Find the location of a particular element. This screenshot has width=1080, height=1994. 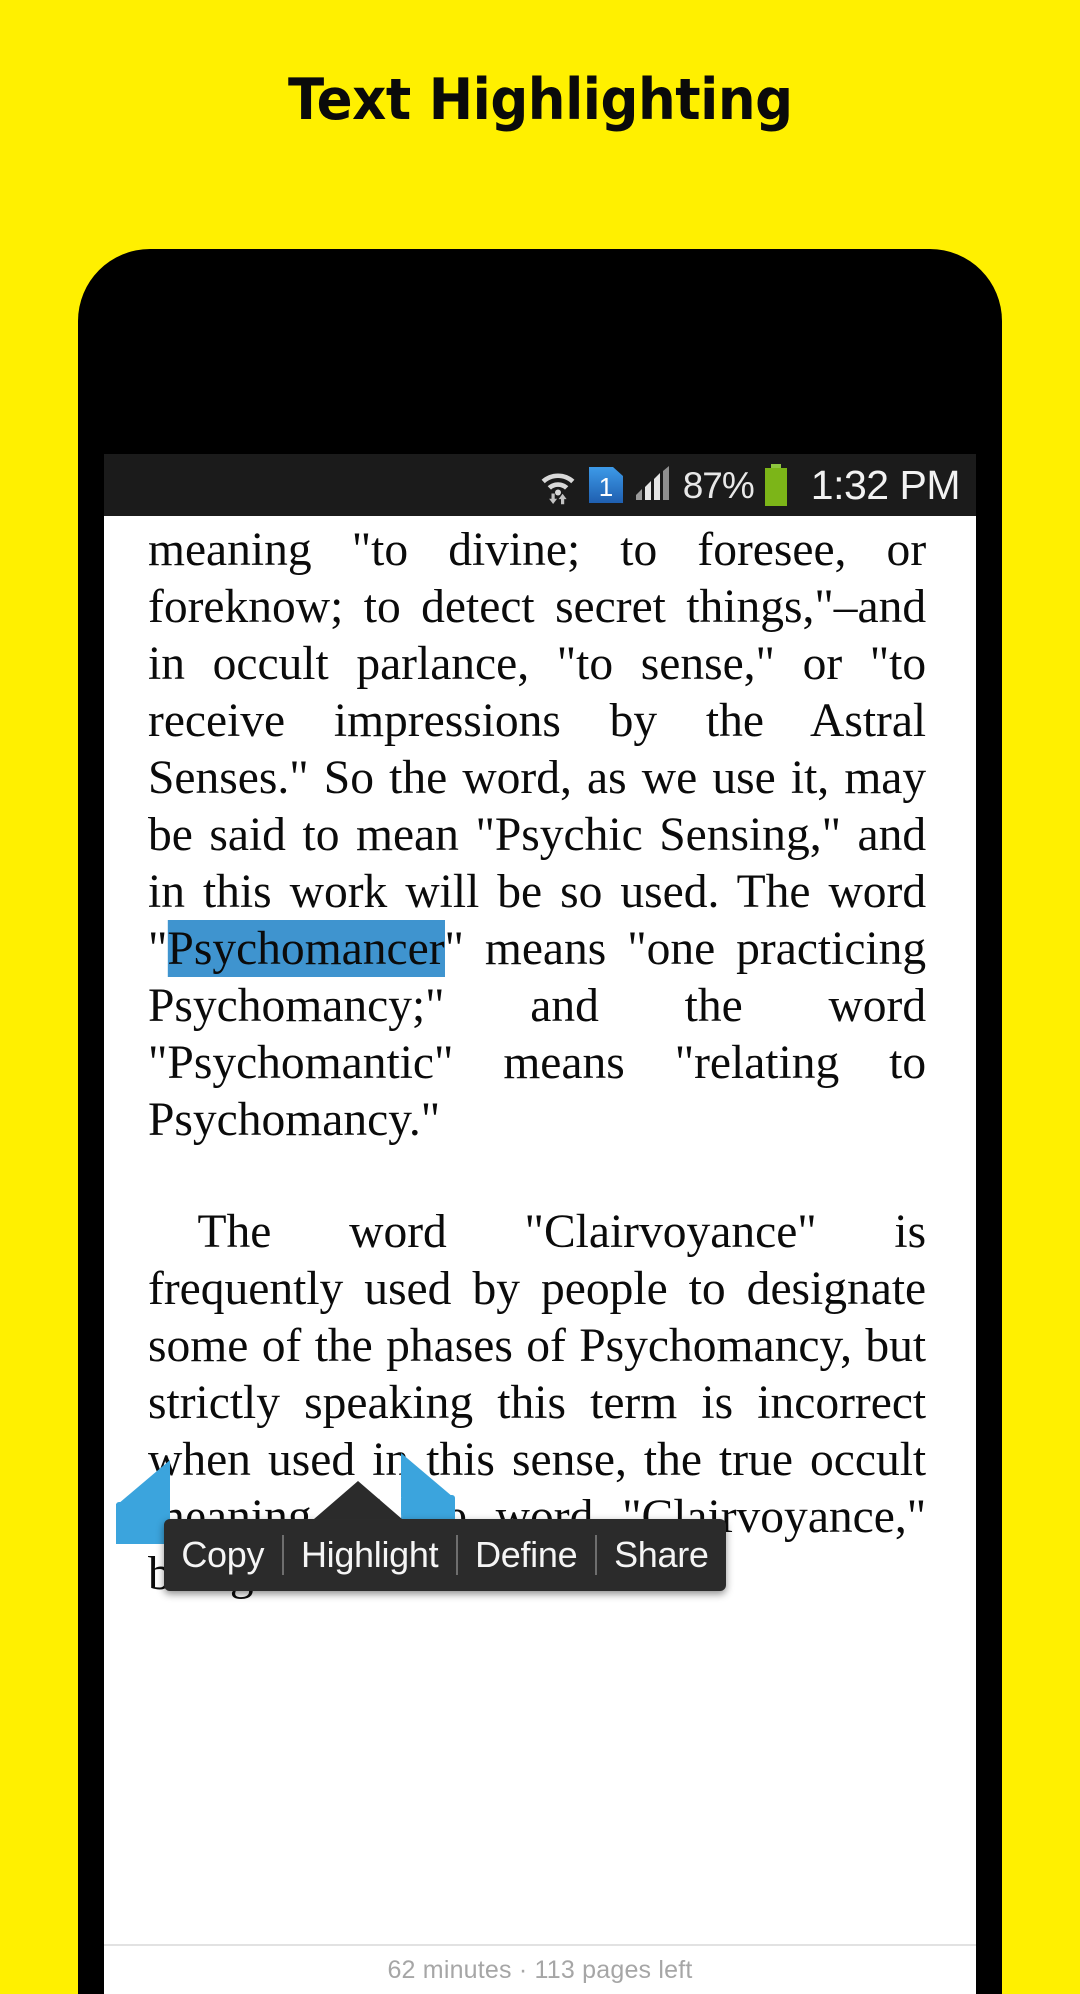

reading-progress-label: 62 minutes · 113 pages left is located at coordinates (540, 1969).